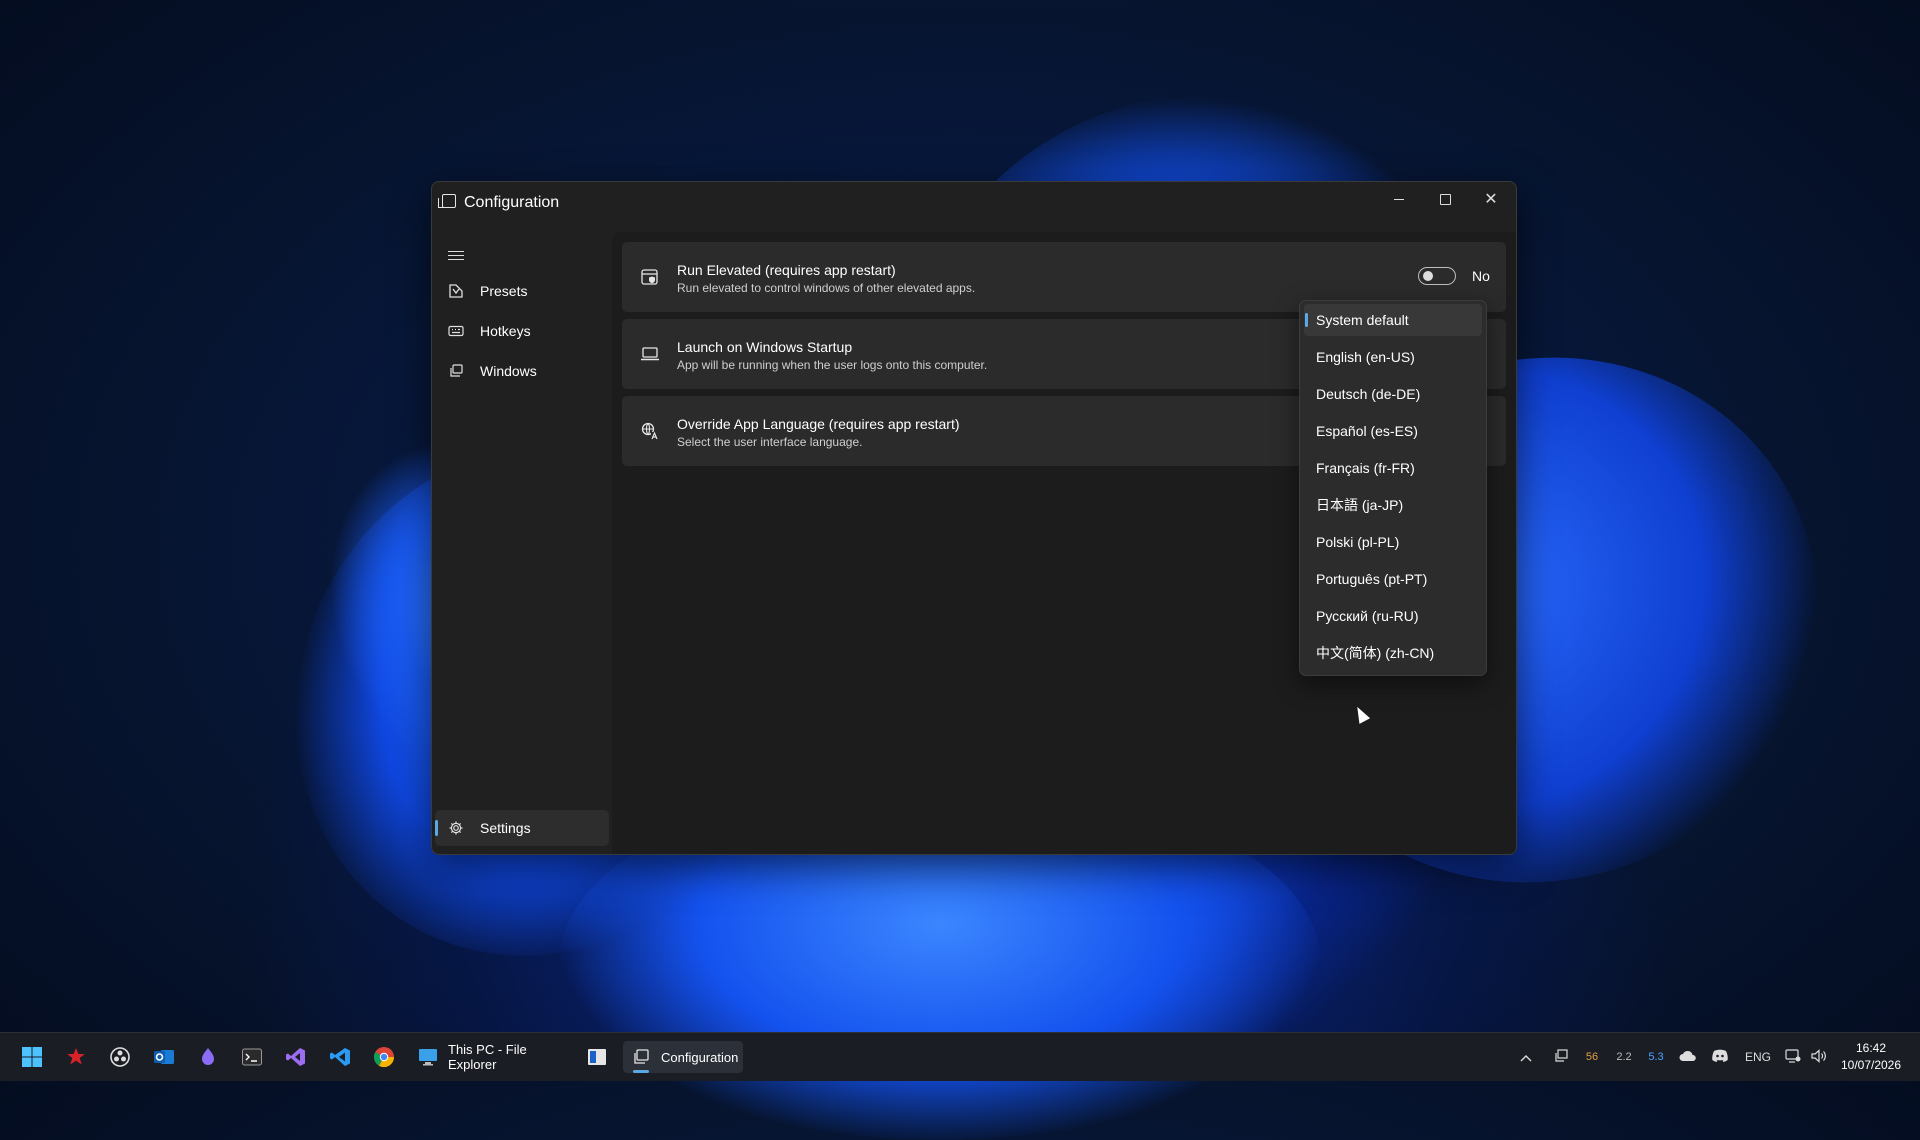  What do you see at coordinates (650, 277) in the screenshot?
I see `shield-app-icon` at bounding box center [650, 277].